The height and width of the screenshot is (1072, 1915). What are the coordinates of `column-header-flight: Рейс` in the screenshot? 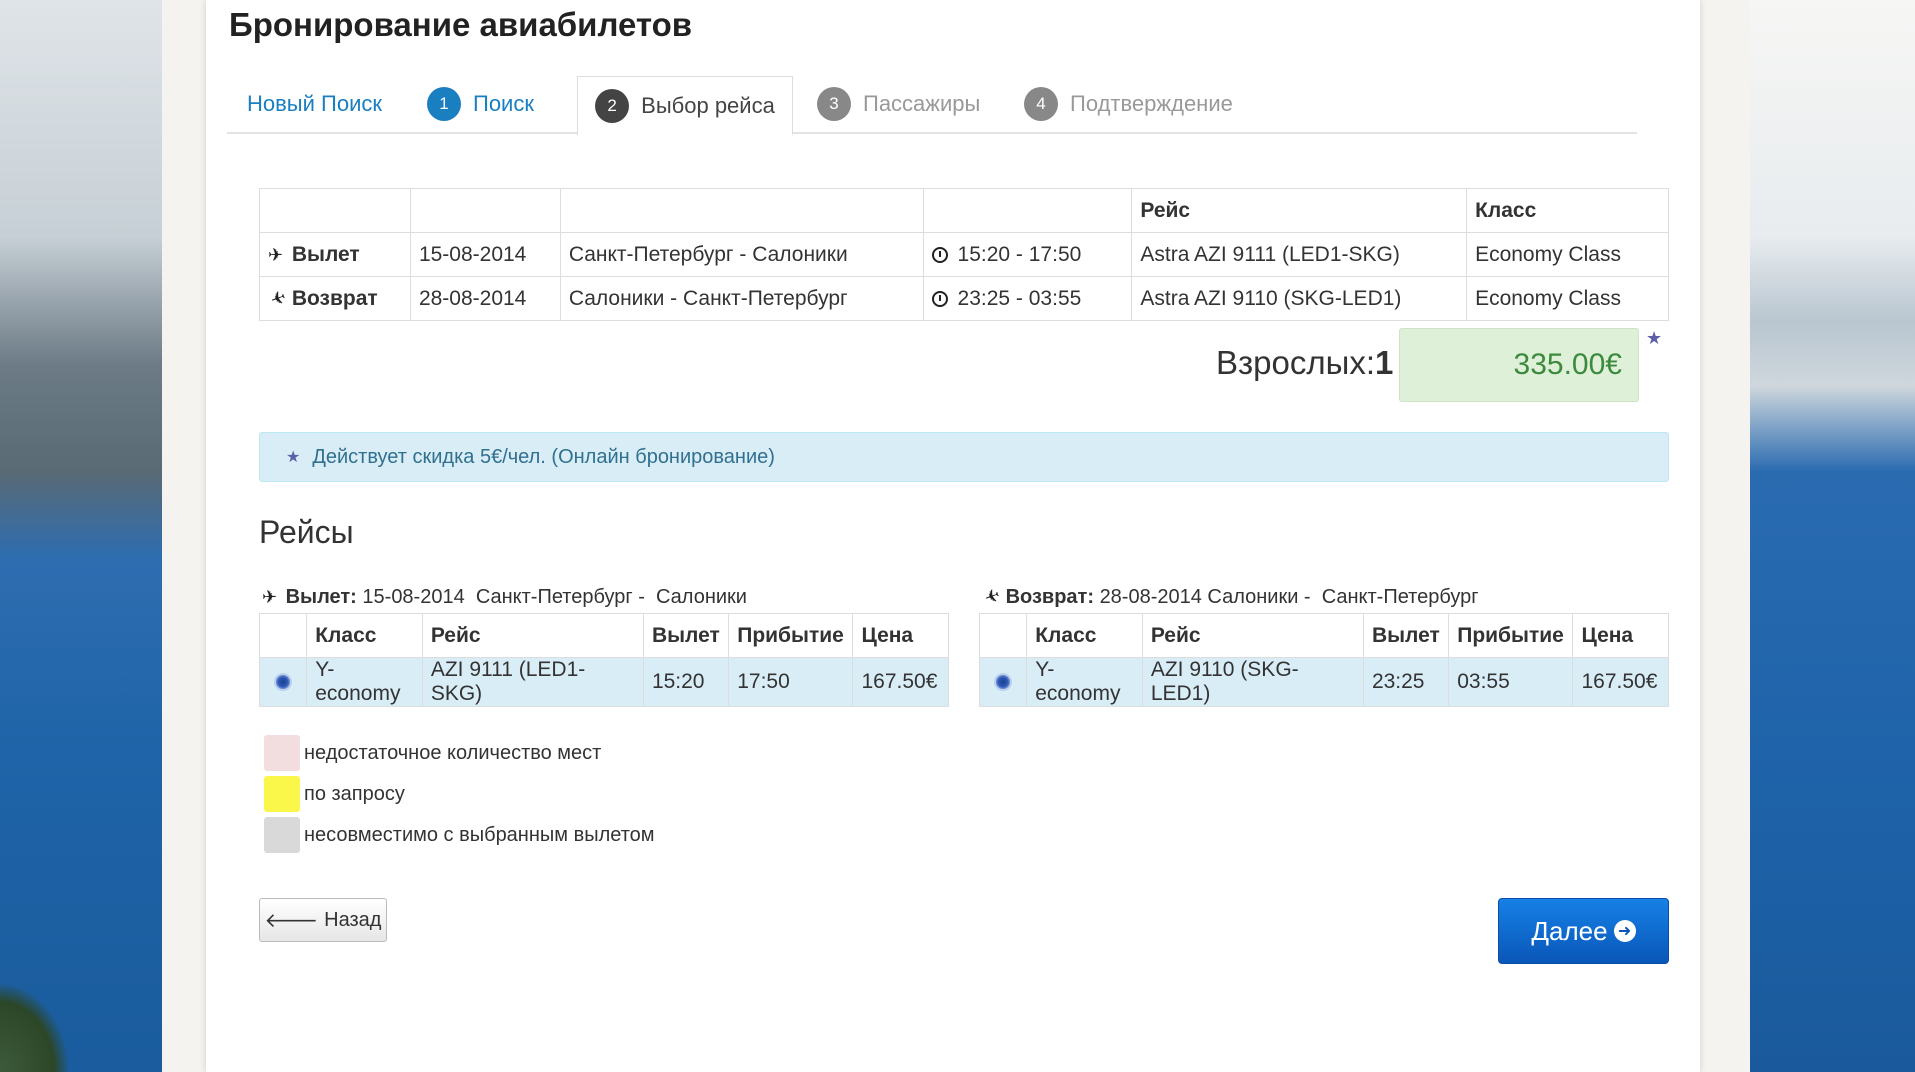 It's located at (1299, 210).